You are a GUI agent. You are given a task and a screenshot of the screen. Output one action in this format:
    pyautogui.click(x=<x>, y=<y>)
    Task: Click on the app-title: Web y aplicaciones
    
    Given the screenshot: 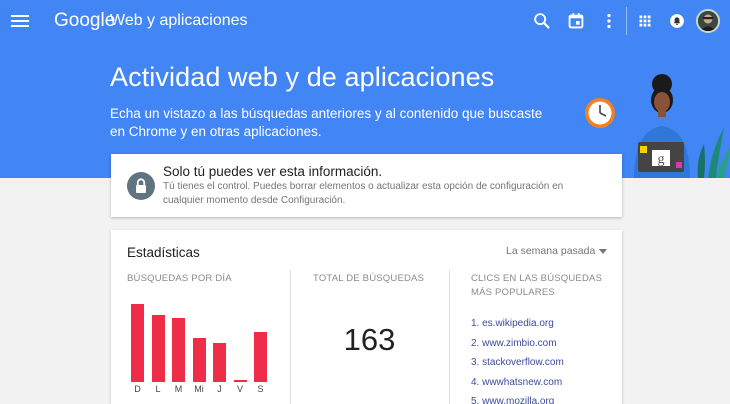 What is the action you would take?
    pyautogui.click(x=179, y=20)
    